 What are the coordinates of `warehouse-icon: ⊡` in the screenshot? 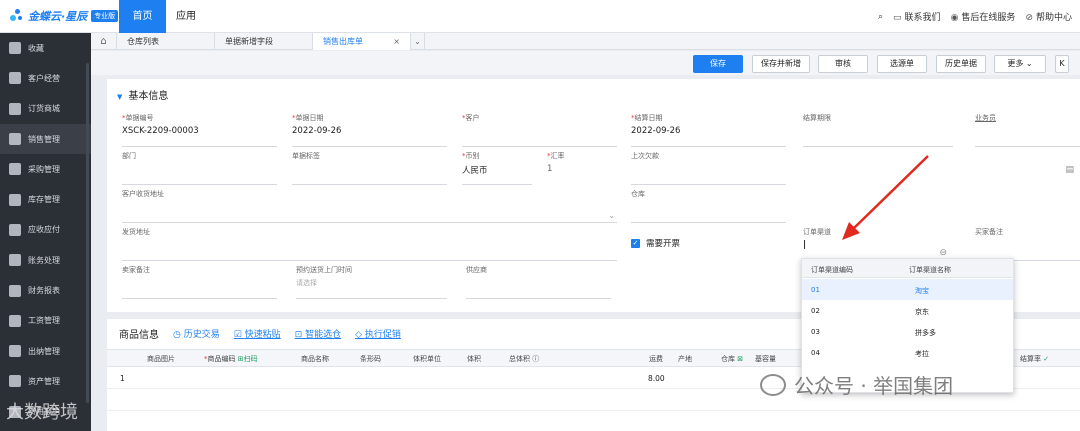 It's located at (300, 335).